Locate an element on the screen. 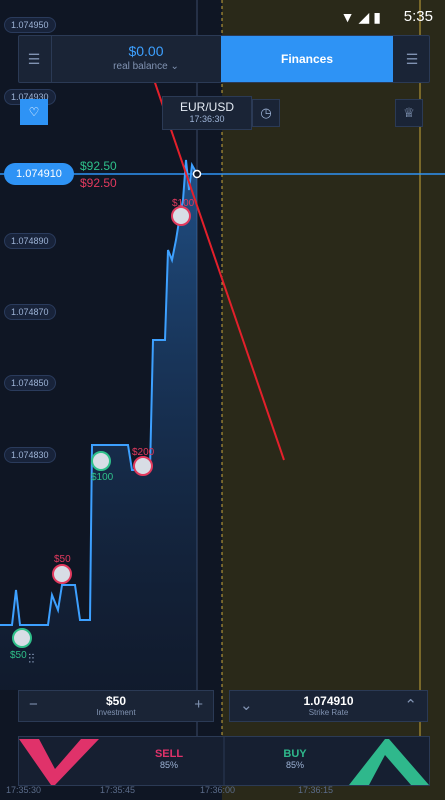 The image size is (445, 800). asset-pair: EUR/USD is located at coordinates (206, 107).